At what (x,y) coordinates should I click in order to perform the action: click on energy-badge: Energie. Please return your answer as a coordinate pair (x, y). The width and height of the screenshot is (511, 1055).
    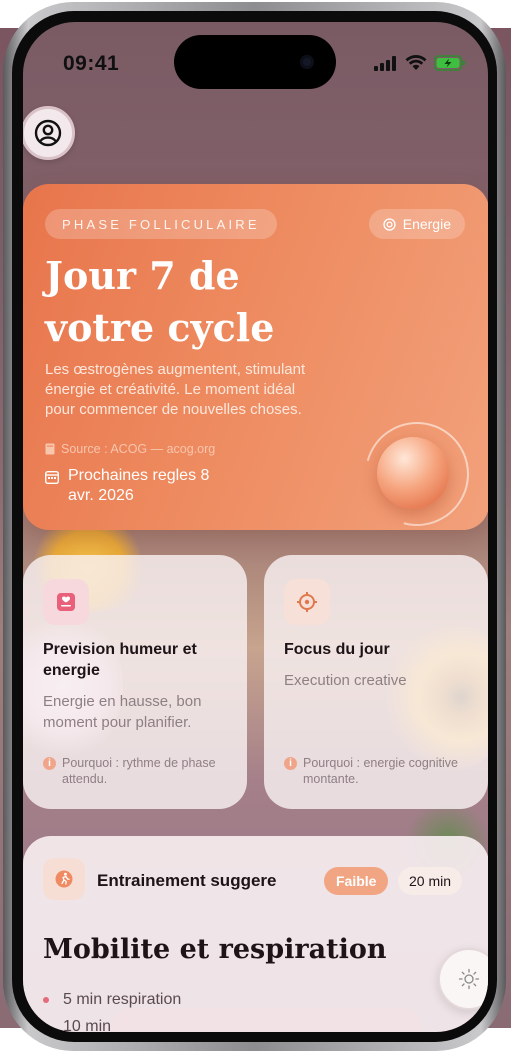
    Looking at the image, I should click on (416, 224).